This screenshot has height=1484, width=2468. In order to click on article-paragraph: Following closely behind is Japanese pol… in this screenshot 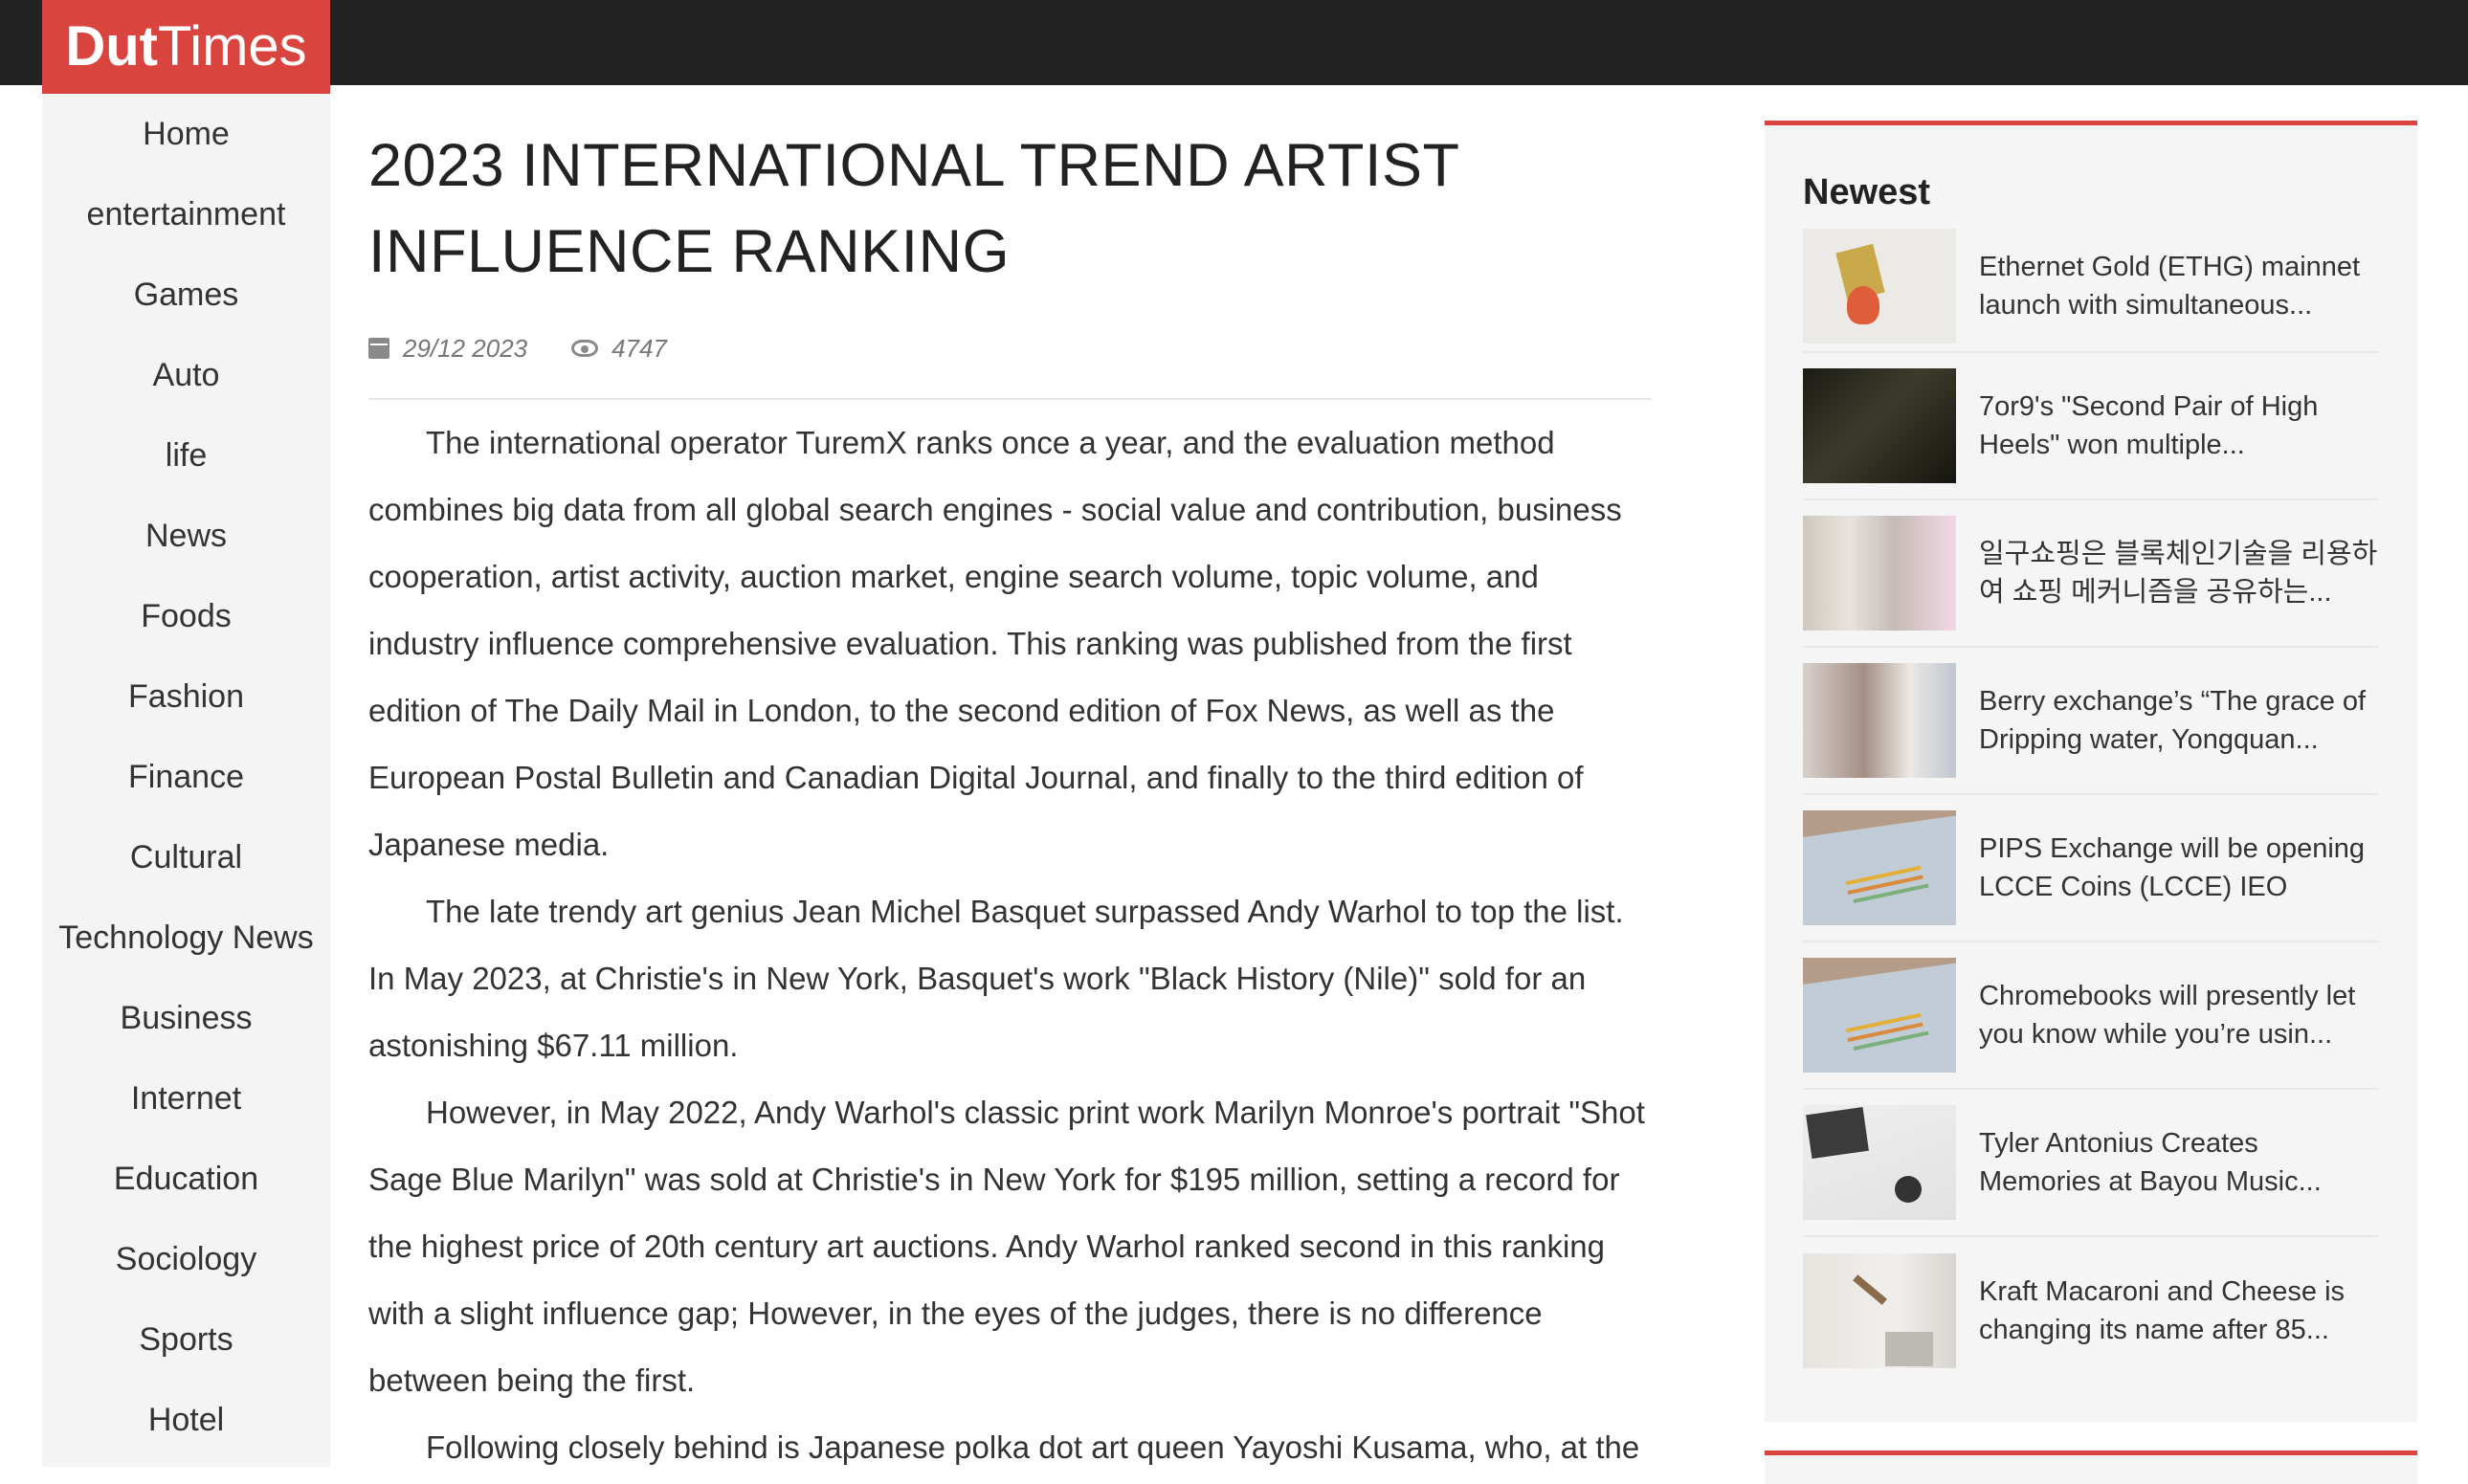, I will do `click(1033, 1447)`.